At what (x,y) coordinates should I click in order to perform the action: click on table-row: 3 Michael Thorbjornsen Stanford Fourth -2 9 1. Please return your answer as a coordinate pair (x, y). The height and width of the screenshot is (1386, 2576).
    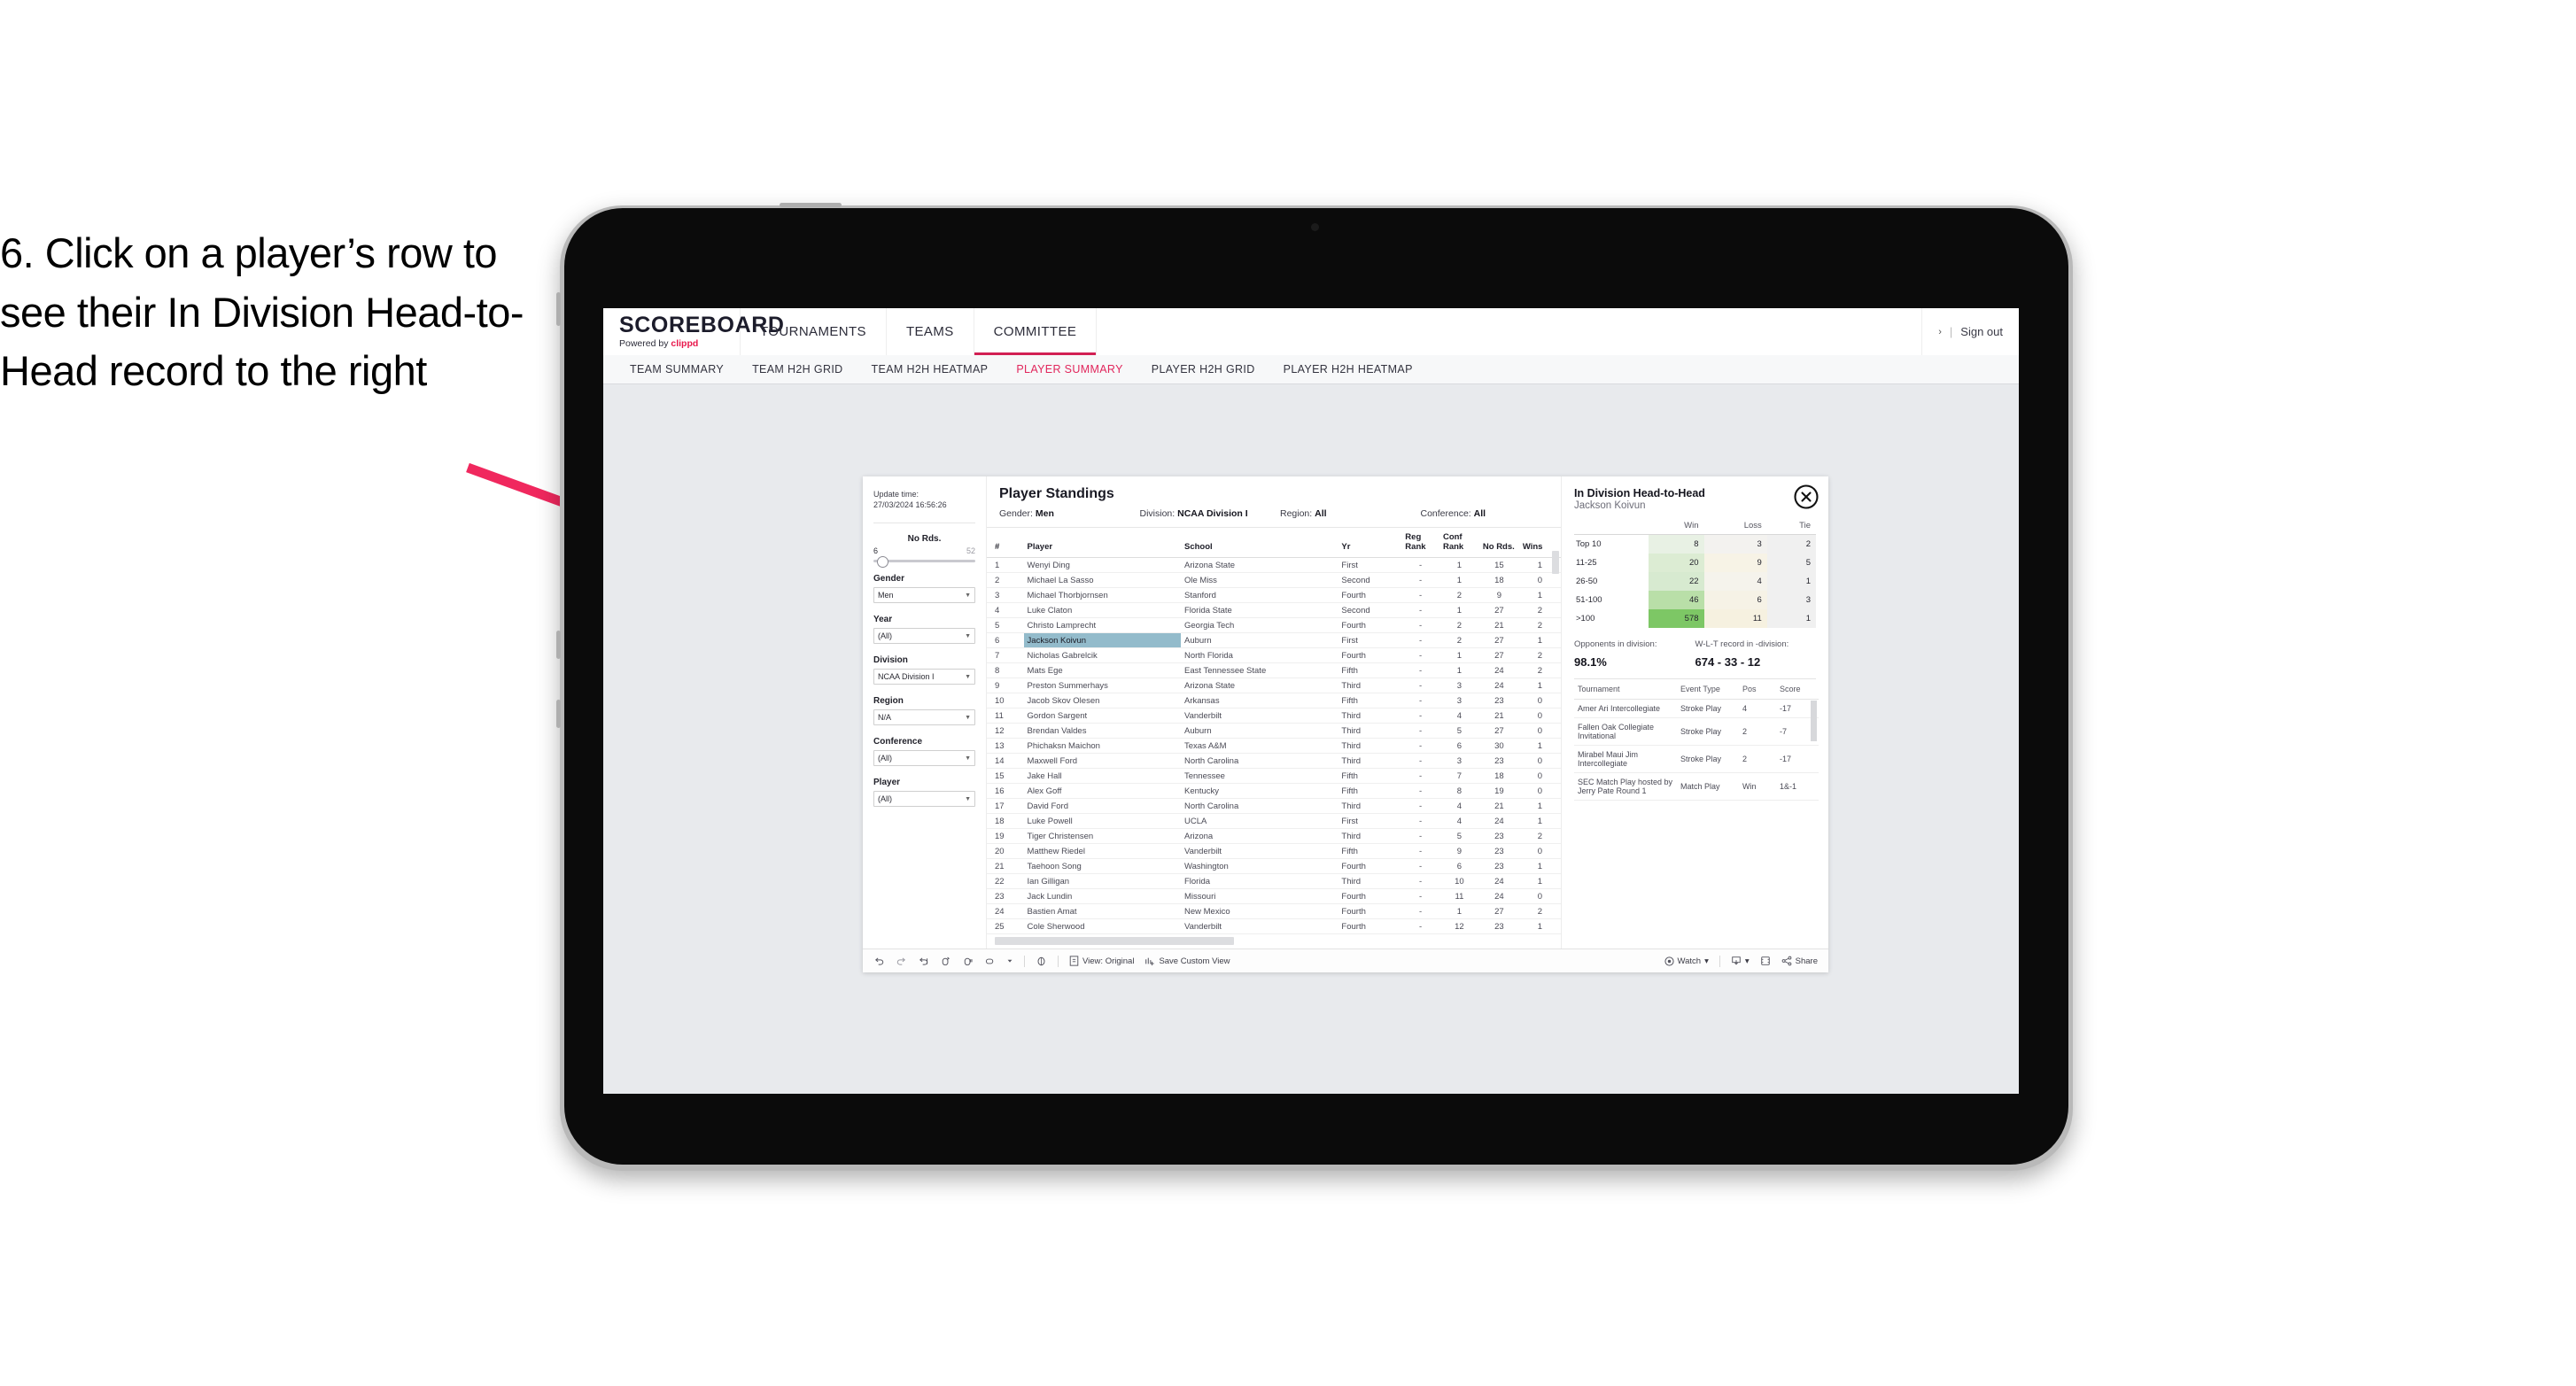
    Looking at the image, I should click on (1274, 595).